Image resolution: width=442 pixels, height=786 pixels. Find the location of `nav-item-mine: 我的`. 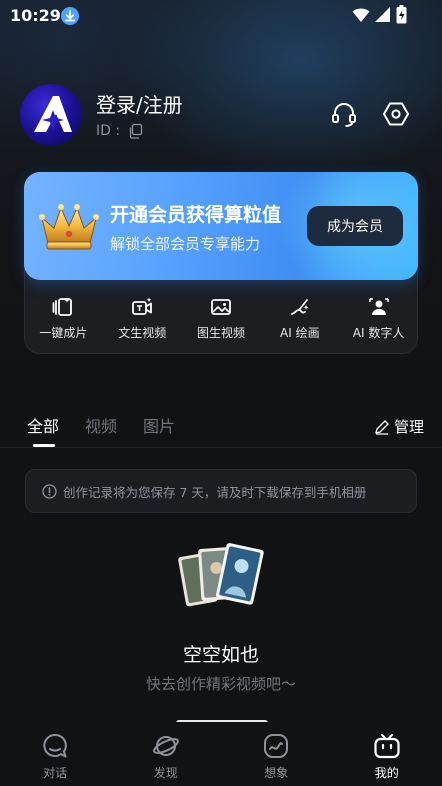

nav-item-mine: 我的 is located at coordinates (387, 754).